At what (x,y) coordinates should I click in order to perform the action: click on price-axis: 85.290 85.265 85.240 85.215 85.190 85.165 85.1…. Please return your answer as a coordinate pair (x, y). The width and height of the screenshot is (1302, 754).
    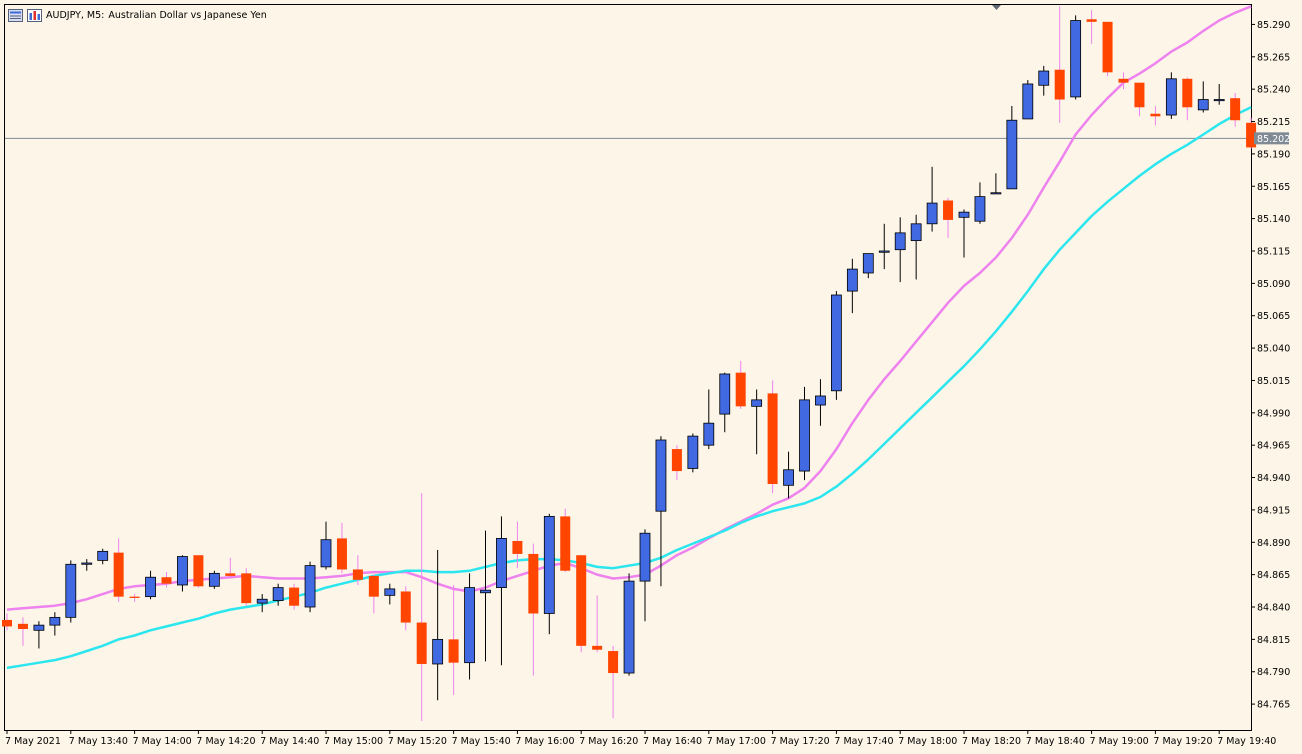
    Looking at the image, I should click on (1270, 365).